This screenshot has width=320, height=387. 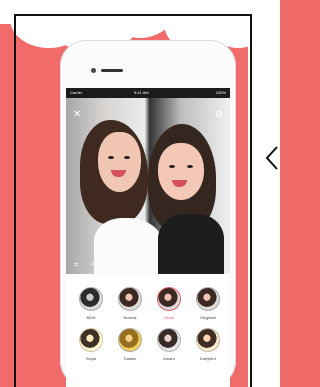 I want to click on right-panel, so click(x=264, y=193).